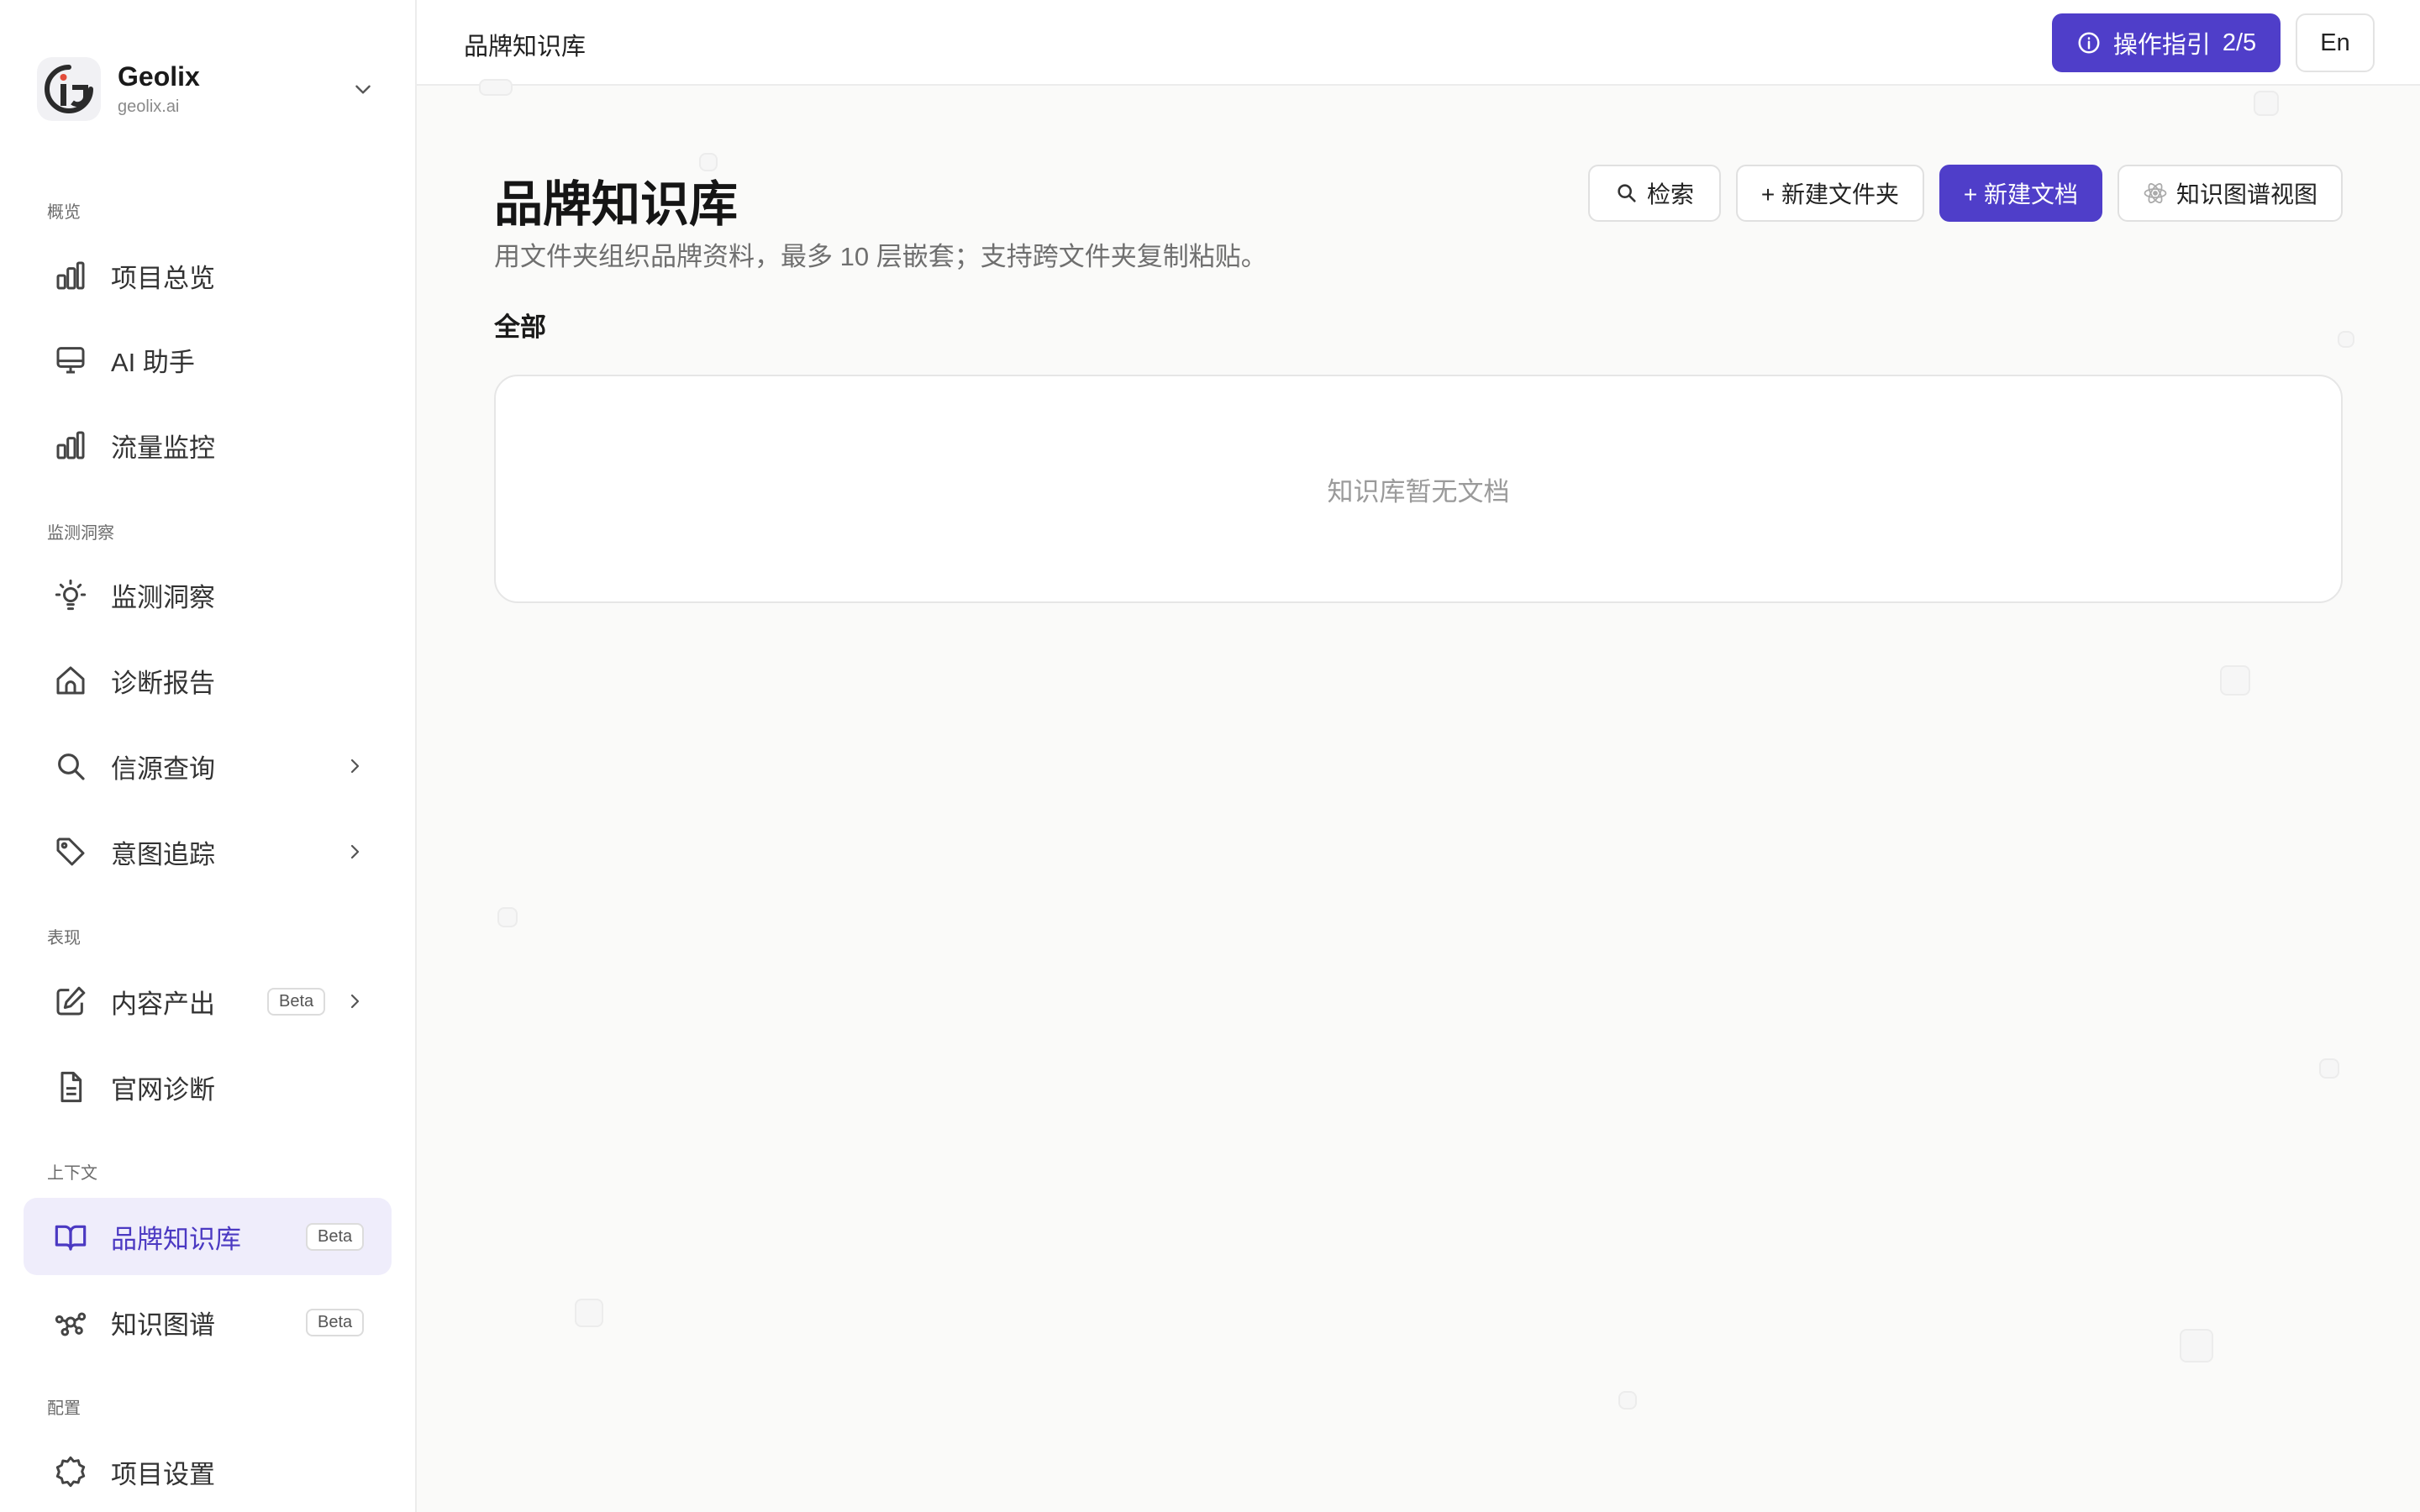  Describe the element at coordinates (1418, 43) in the screenshot. I see `topbar: 品牌知识库 操作指引 2/5 En` at that location.